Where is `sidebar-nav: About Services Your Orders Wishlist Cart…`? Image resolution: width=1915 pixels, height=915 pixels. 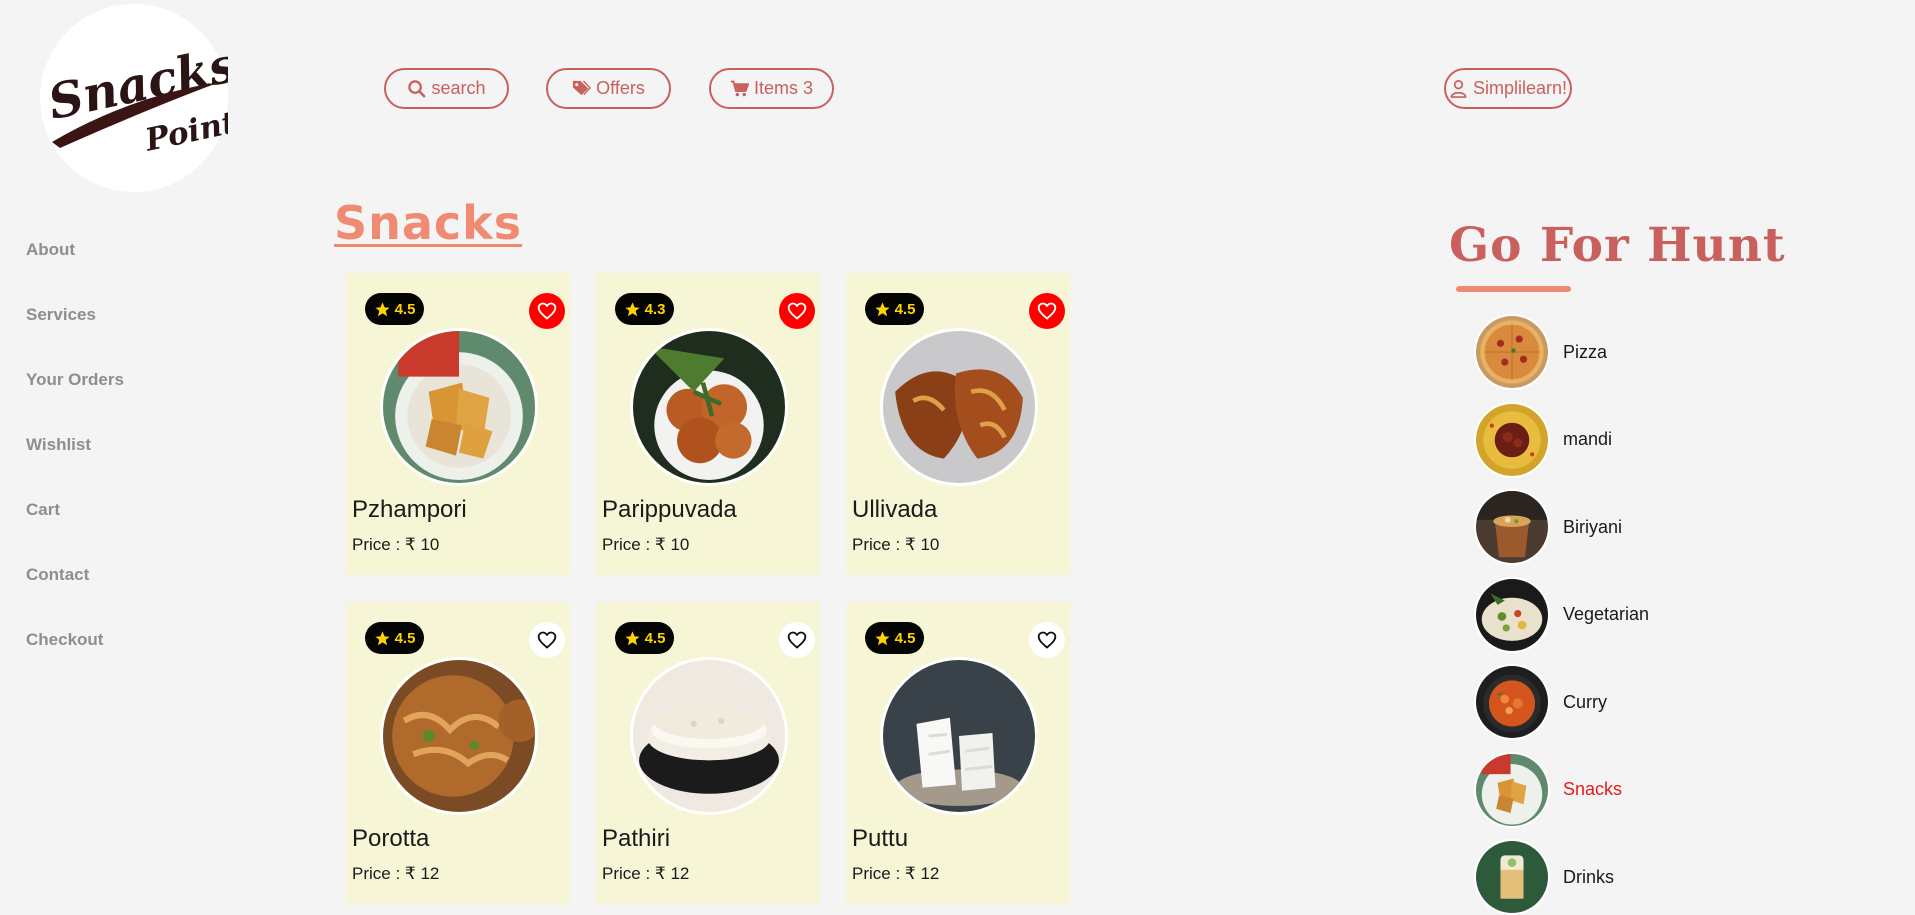 sidebar-nav: About Services Your Orders Wishlist Cart… is located at coordinates (75, 462).